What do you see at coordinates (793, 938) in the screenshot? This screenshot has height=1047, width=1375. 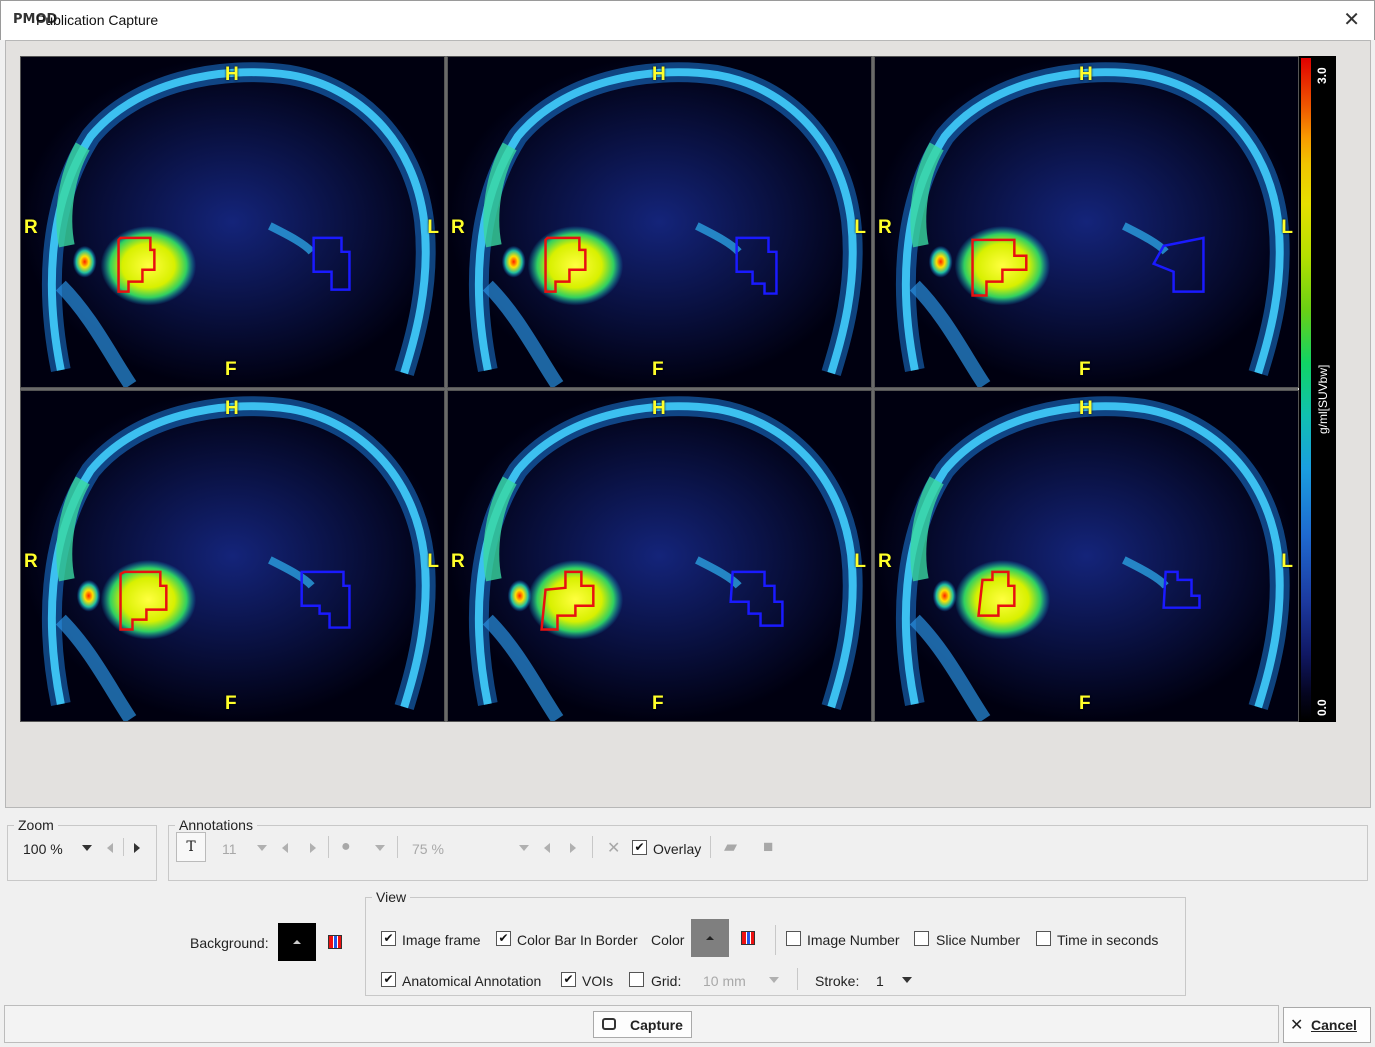 I see `image-number-checkbox` at bounding box center [793, 938].